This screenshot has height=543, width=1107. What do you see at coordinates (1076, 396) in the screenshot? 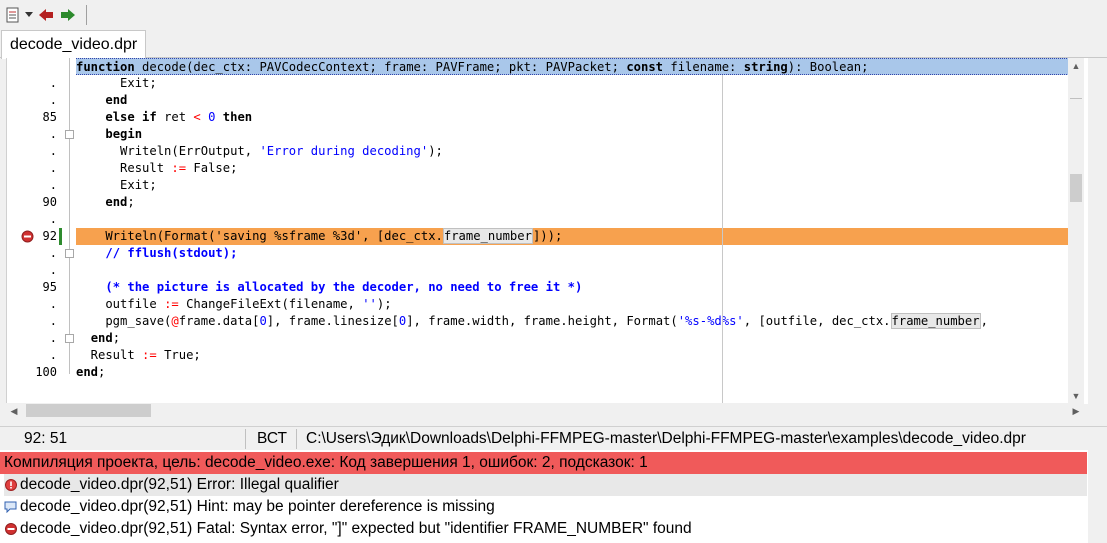
I see `scroll-down-icon: ▼` at bounding box center [1076, 396].